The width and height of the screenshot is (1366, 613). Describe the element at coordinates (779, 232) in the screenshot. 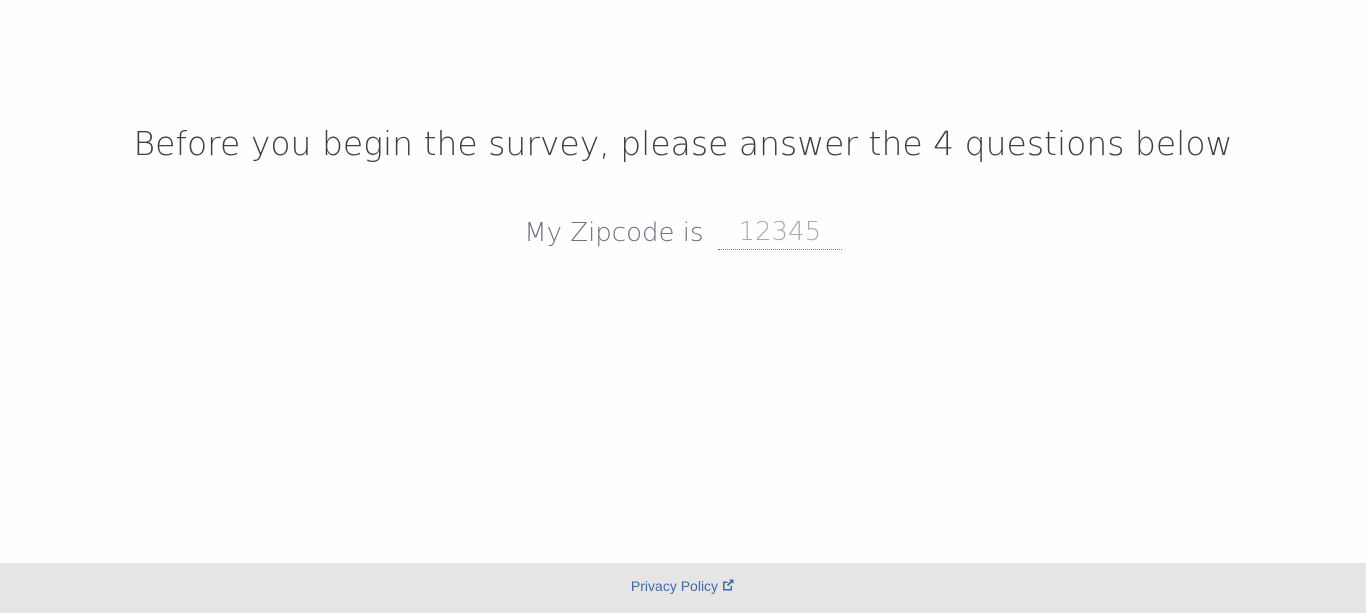

I see `zipcode-input` at that location.